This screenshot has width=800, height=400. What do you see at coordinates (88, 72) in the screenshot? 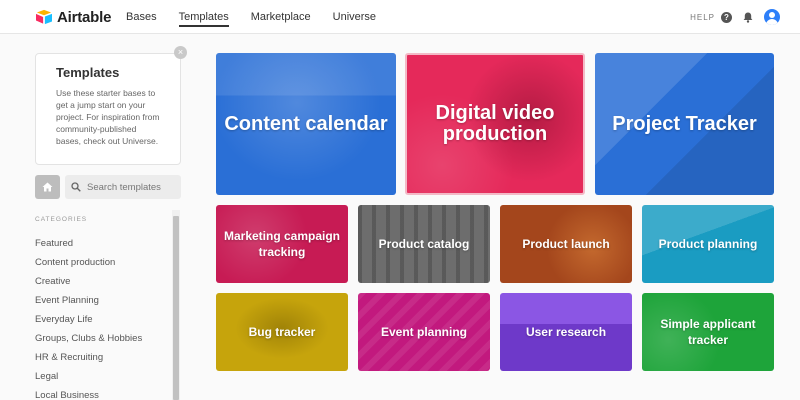
I see `info-card-title: Templates` at bounding box center [88, 72].